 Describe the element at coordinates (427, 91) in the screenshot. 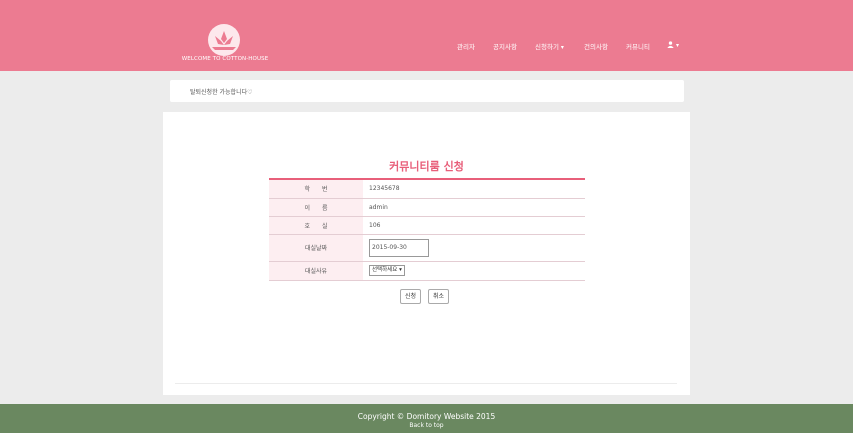

I see `notice-bar: 탈퇴신청한 가능합니다♡` at that location.